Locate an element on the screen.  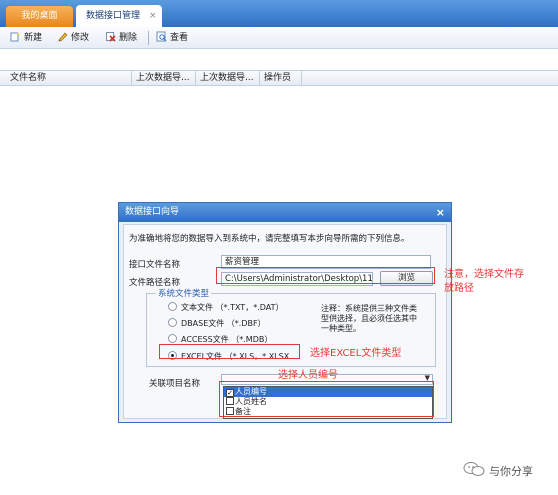
column-header-operator: 操作员 is located at coordinates (281, 78).